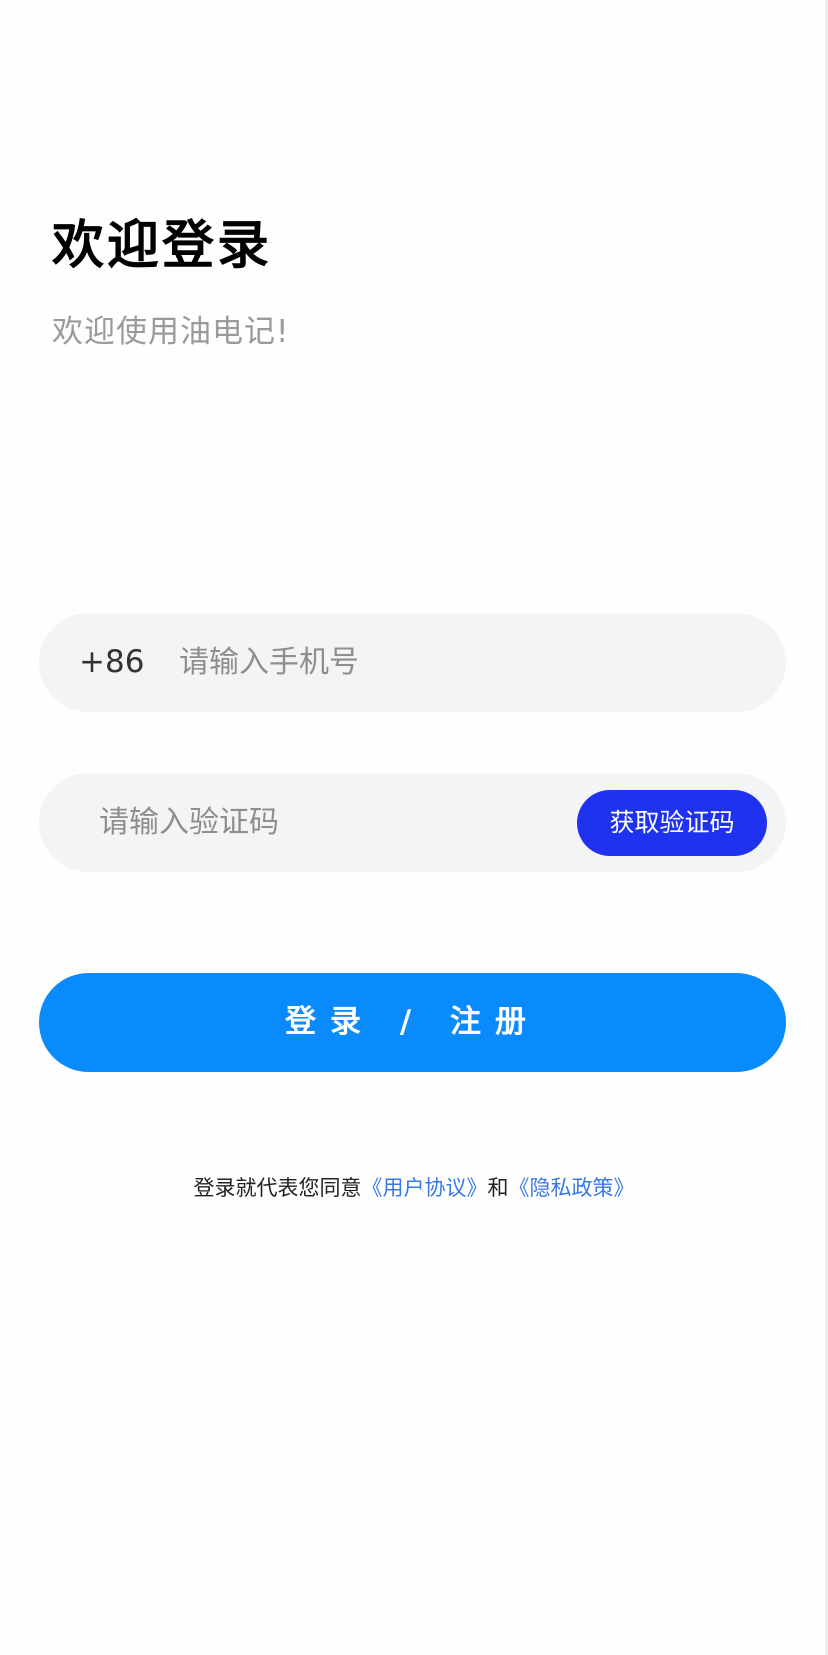 This screenshot has height=1655, width=828. I want to click on agreement-prefix: 登录就代表您同意, so click(277, 1188).